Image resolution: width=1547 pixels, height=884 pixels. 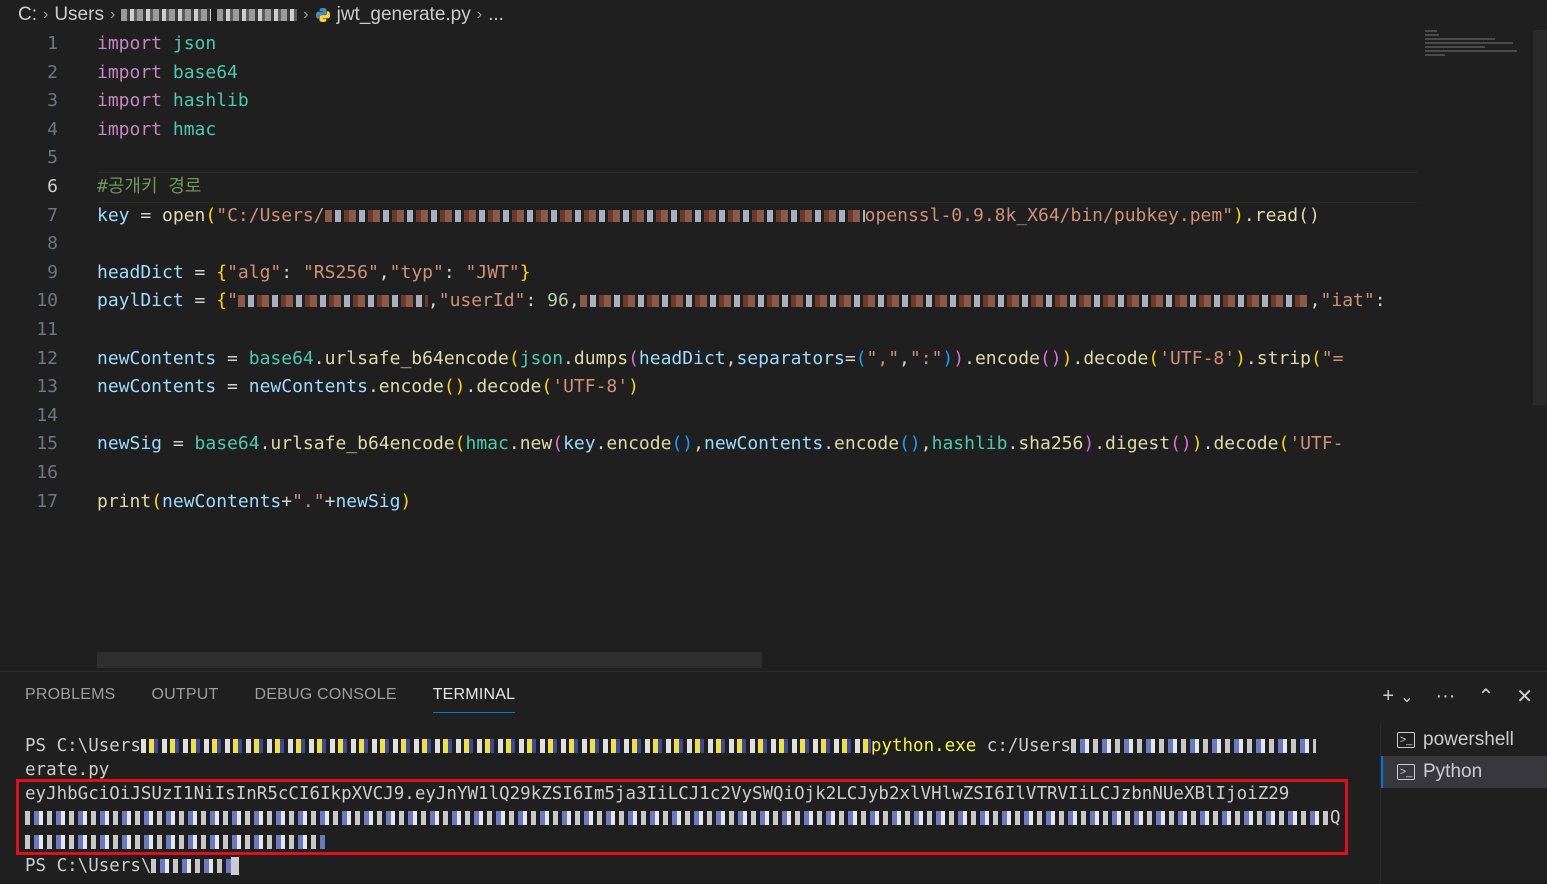 I want to click on line-number: 5, so click(x=52, y=158).